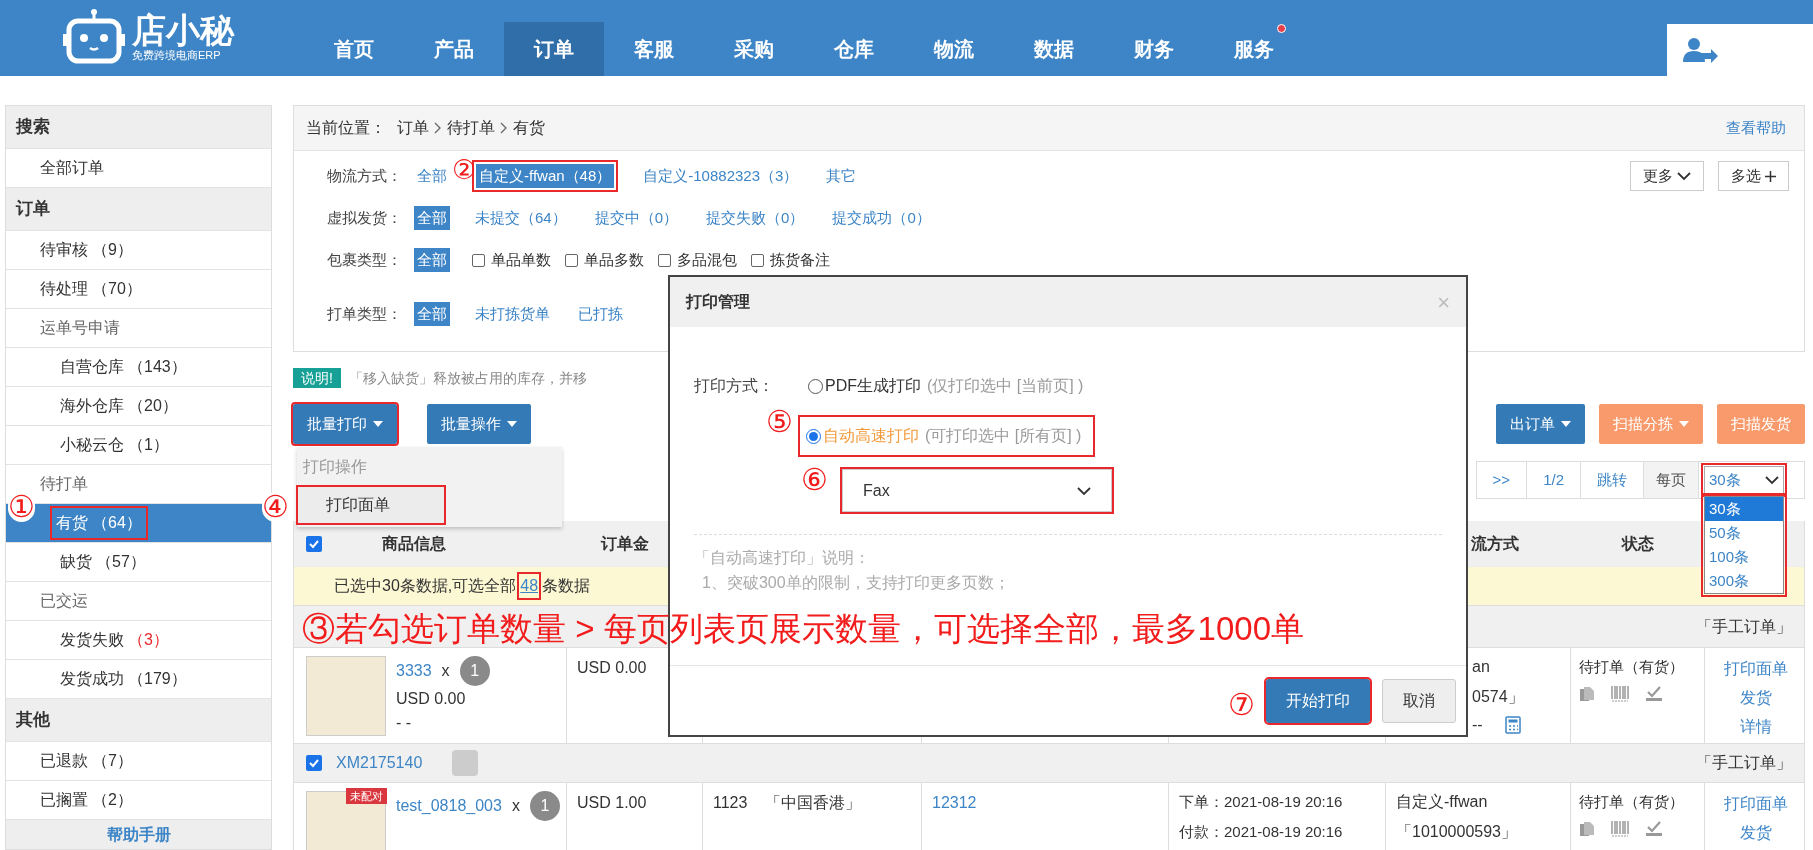 The height and width of the screenshot is (850, 1813). What do you see at coordinates (521, 260) in the screenshot?
I see `checkbox-label: 单品单数` at bounding box center [521, 260].